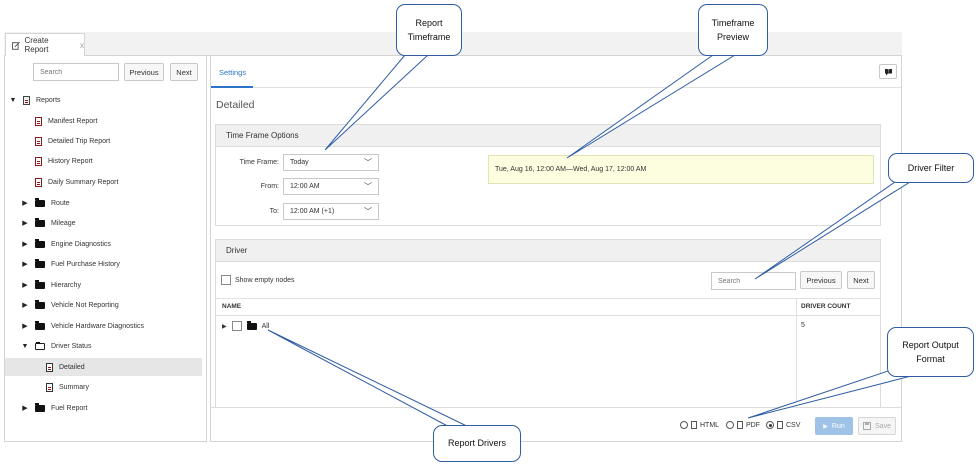 This screenshot has width=978, height=466. What do you see at coordinates (377, 102) in the screenshot?
I see `pointer-report-timeframe` at bounding box center [377, 102].